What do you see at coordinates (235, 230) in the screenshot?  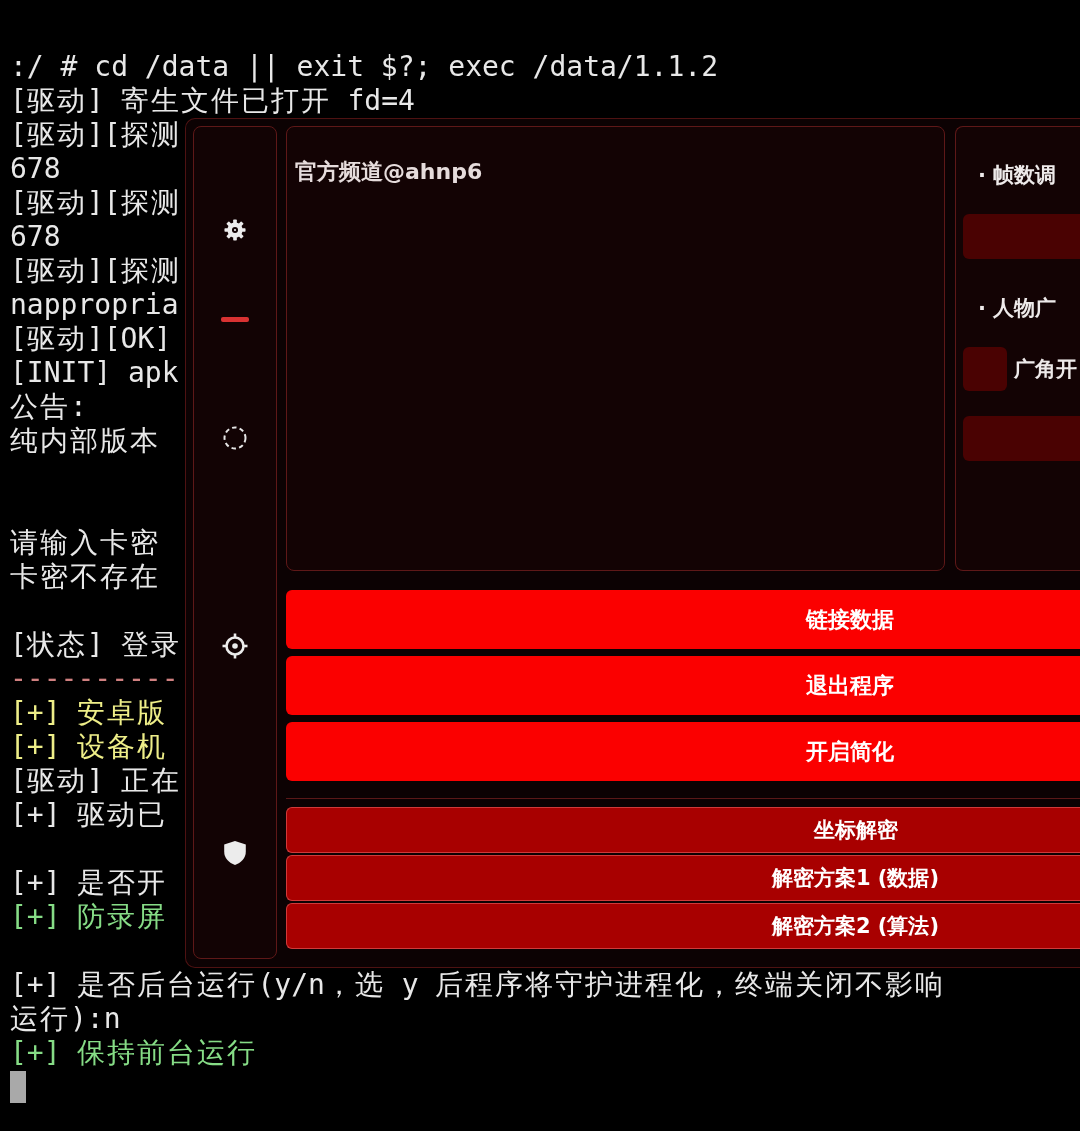 I see `gear-icon` at bounding box center [235, 230].